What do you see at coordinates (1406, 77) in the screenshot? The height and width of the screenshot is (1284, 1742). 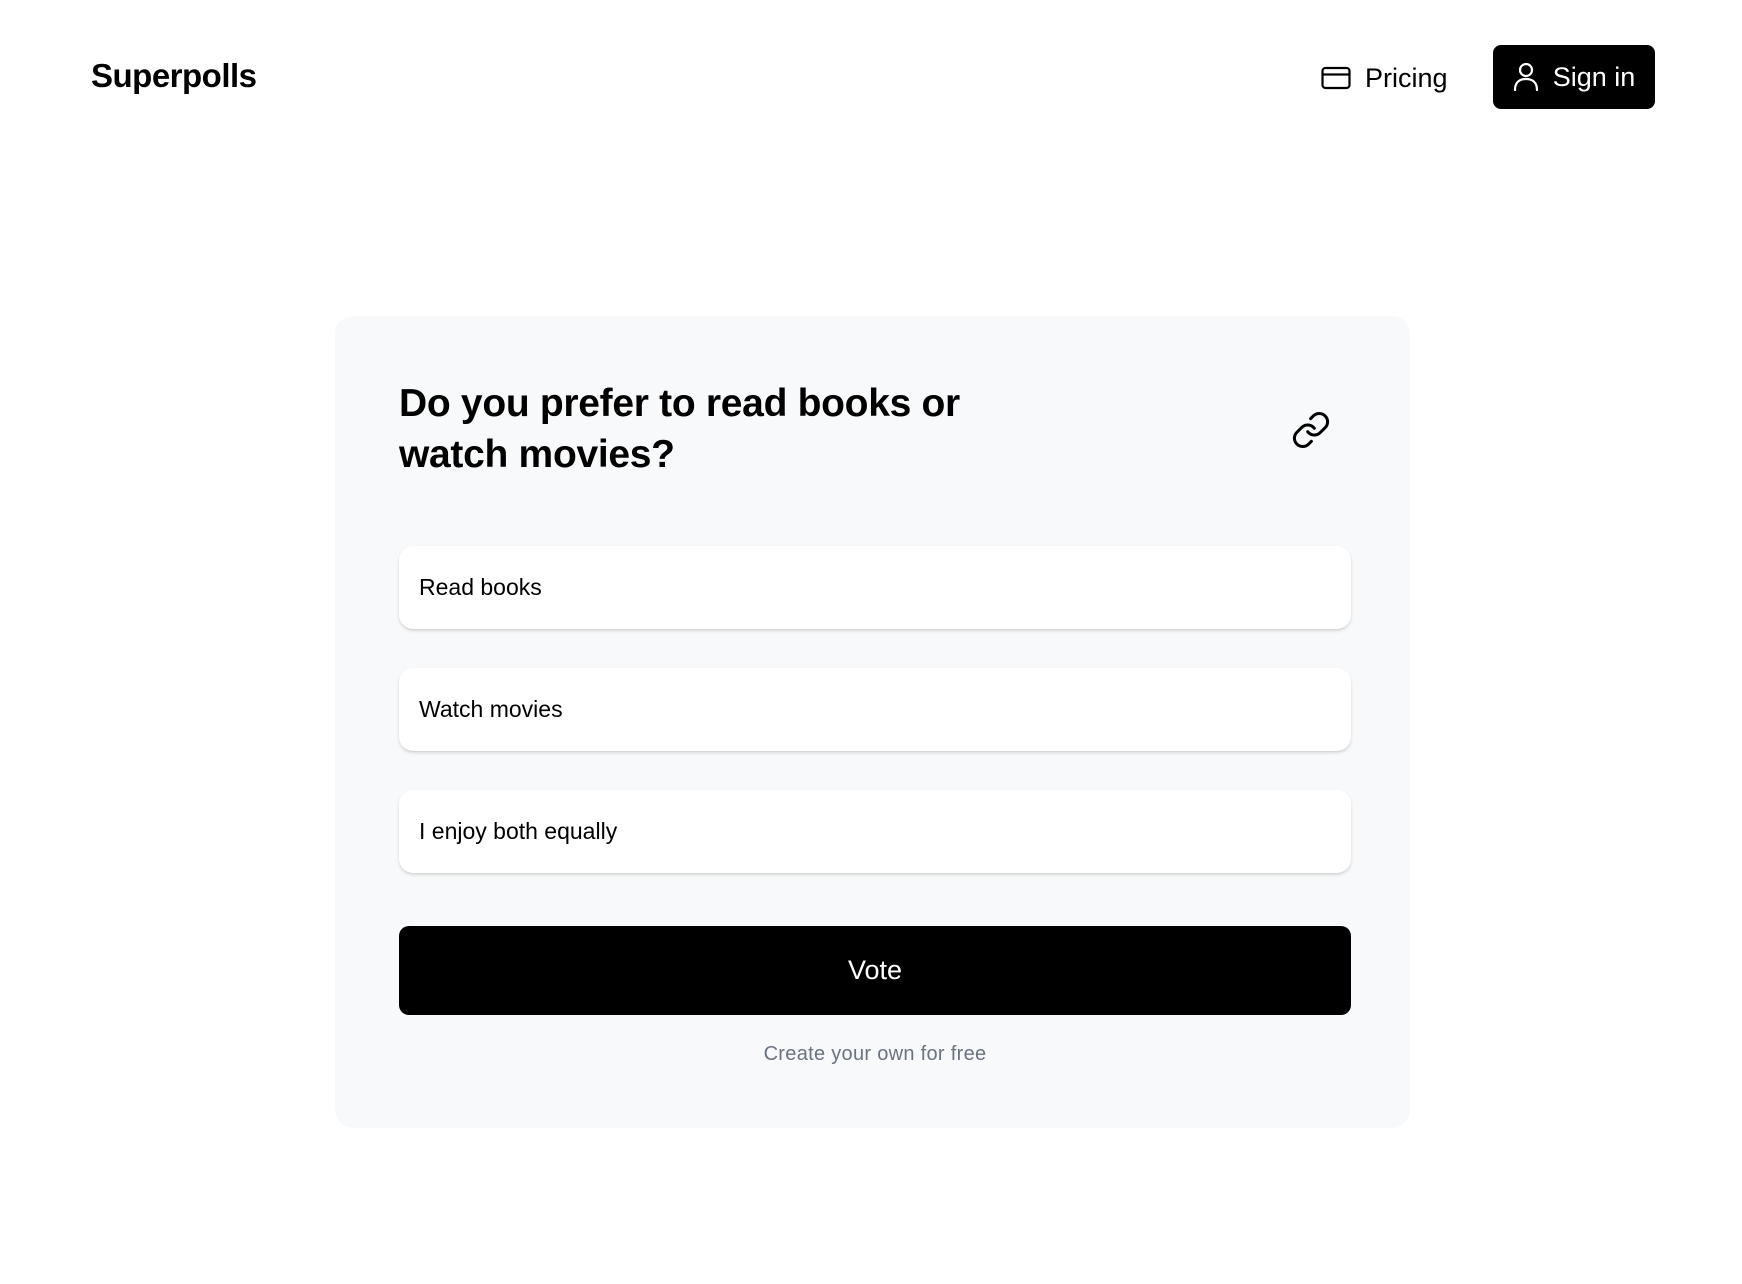 I see `pricing-label: Pricing` at bounding box center [1406, 77].